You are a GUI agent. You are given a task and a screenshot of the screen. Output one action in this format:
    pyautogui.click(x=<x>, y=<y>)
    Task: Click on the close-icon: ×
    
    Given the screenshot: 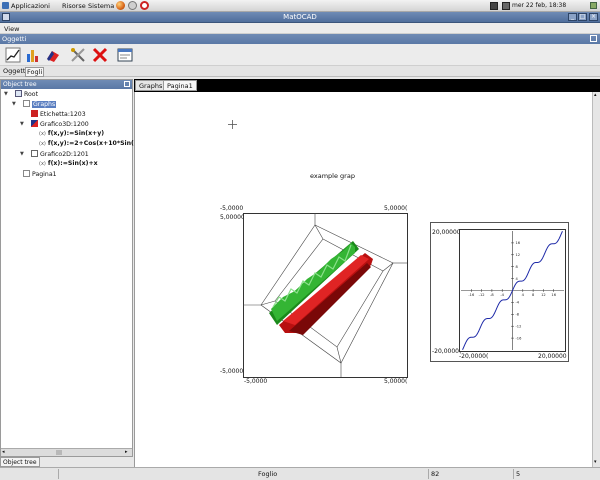 What is the action you would take?
    pyautogui.click(x=593, y=17)
    